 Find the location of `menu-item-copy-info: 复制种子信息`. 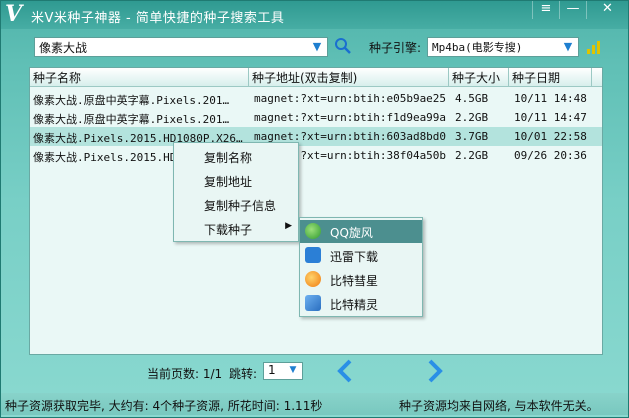

menu-item-copy-info: 复制种子信息 is located at coordinates (236, 204).